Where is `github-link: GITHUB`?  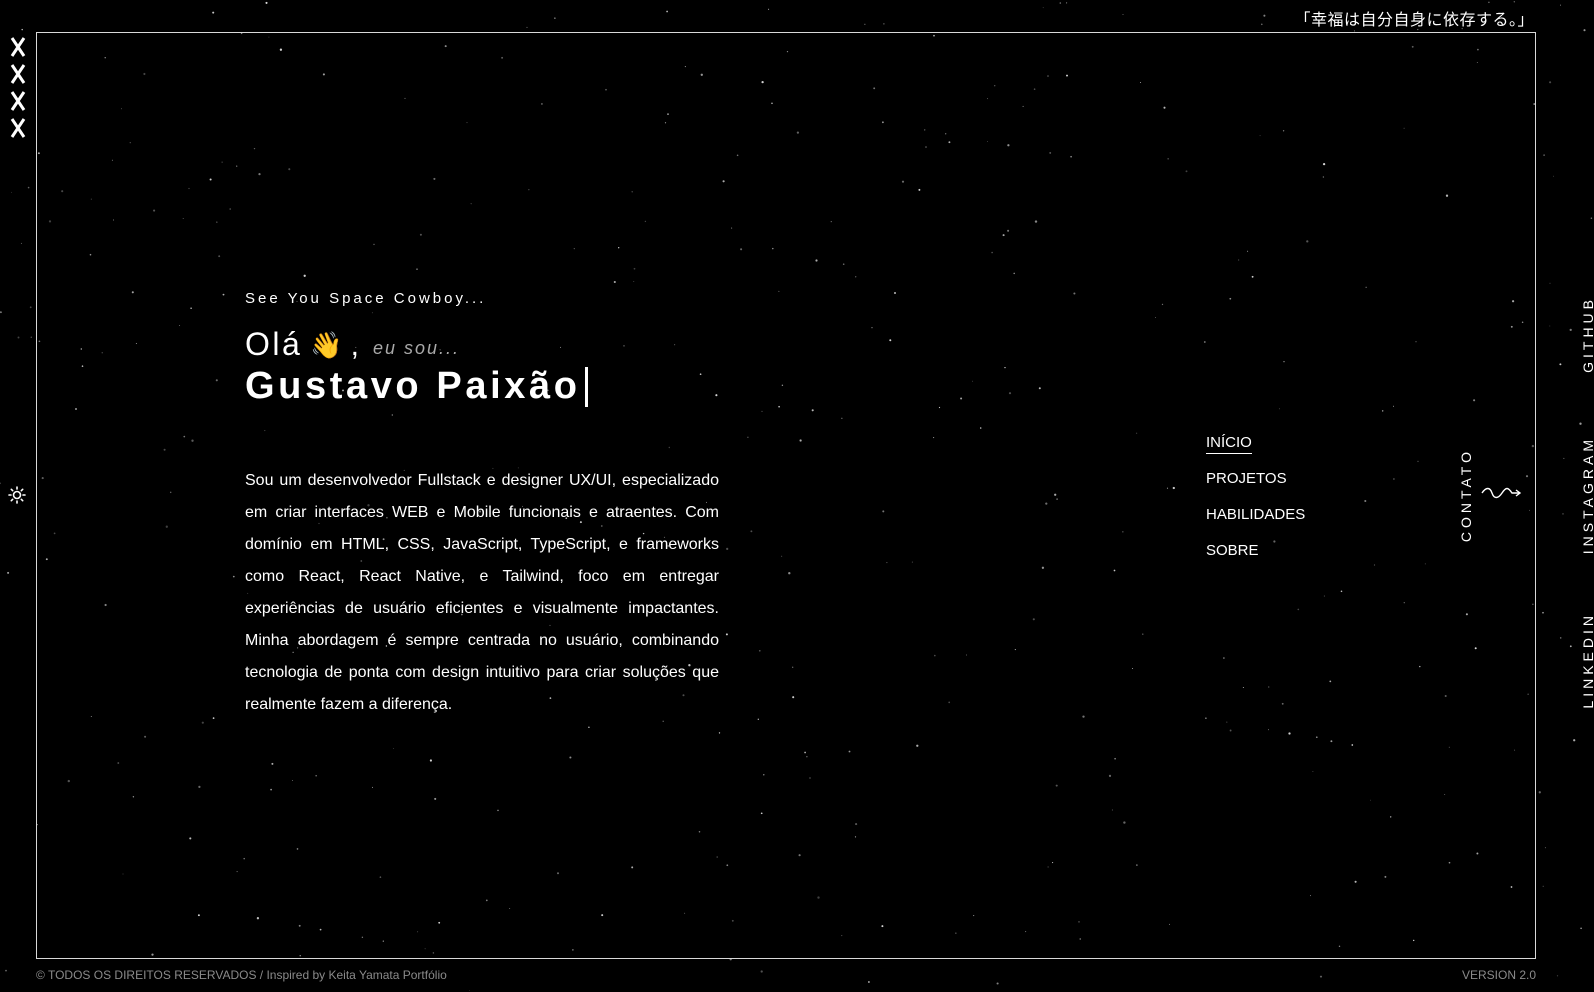
github-link: GITHUB is located at coordinates (1587, 334).